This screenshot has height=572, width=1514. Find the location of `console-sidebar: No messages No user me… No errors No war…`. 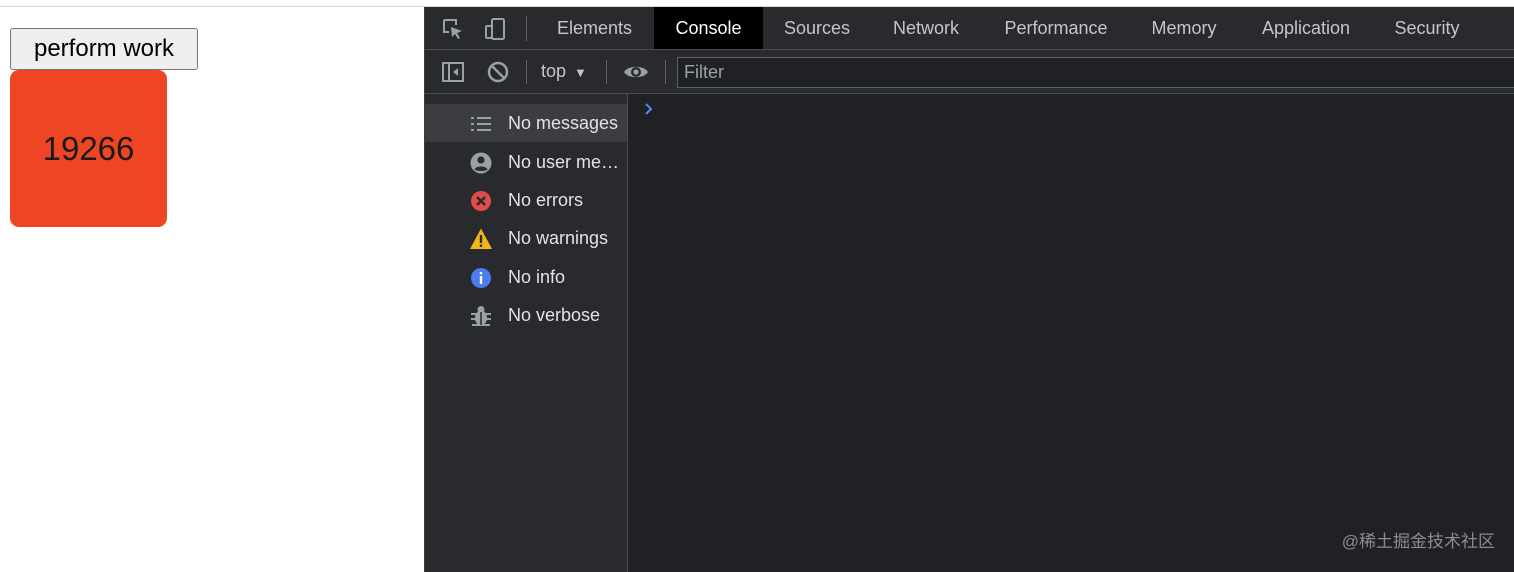

console-sidebar: No messages No user me… No errors No war… is located at coordinates (526, 333).